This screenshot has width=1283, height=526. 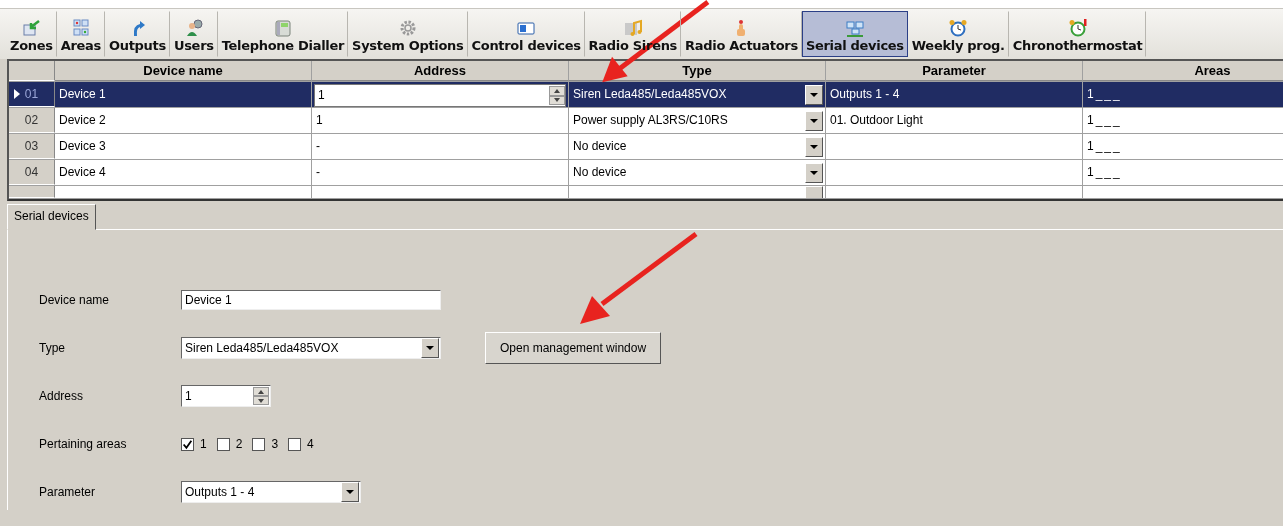 I want to click on table-cell: Device 3, so click(x=183, y=146).